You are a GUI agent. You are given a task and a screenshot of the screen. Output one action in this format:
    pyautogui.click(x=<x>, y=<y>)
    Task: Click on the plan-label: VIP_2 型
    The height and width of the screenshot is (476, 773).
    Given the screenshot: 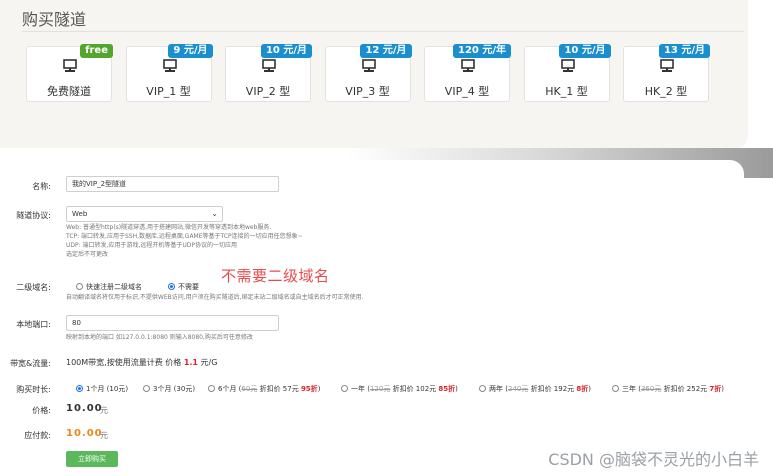 What is the action you would take?
    pyautogui.click(x=268, y=91)
    